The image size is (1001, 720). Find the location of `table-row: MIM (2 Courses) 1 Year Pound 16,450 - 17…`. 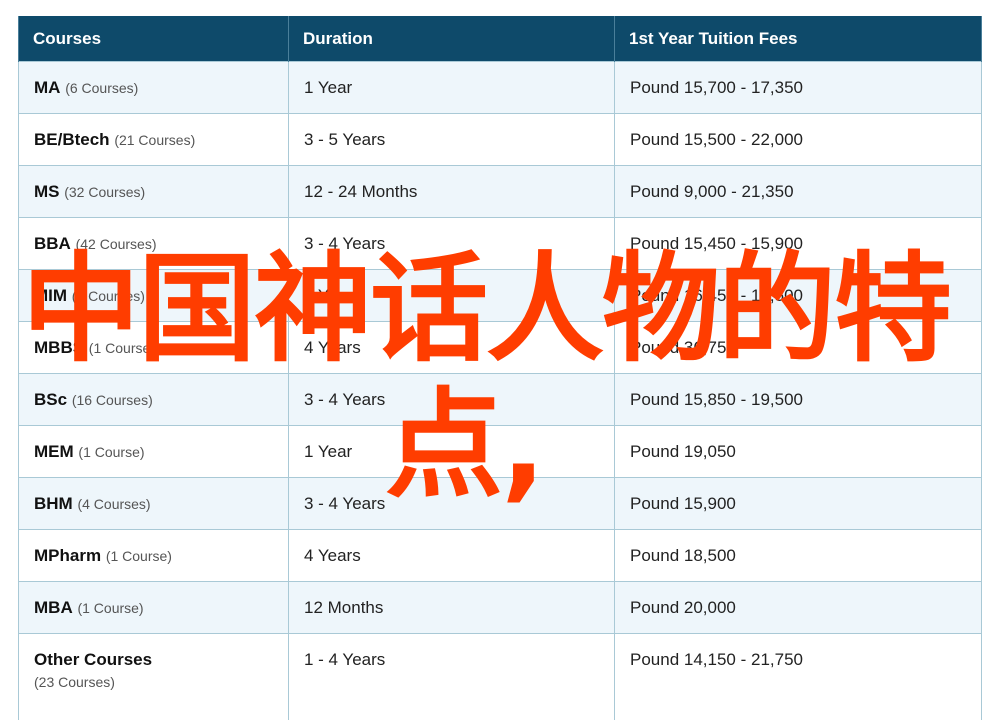

table-row: MIM (2 Courses) 1 Year Pound 16,450 - 17… is located at coordinates (500, 295).